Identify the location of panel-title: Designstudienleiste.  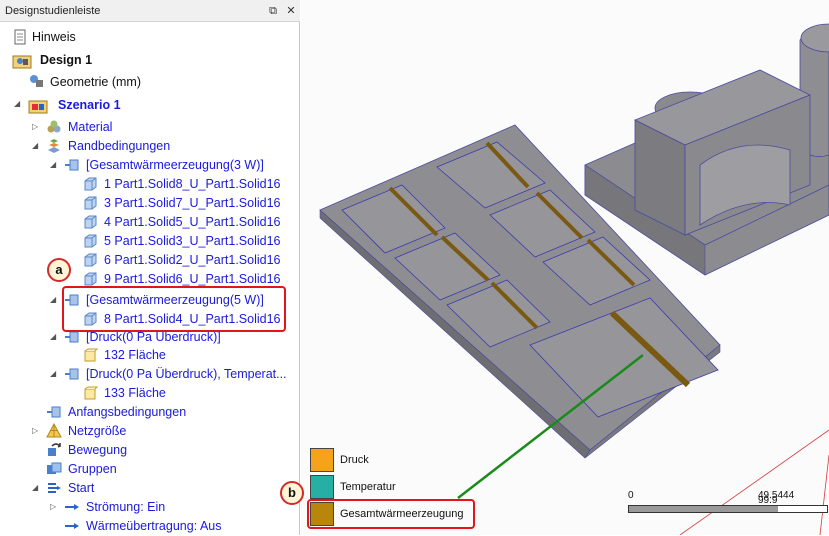
(53, 11).